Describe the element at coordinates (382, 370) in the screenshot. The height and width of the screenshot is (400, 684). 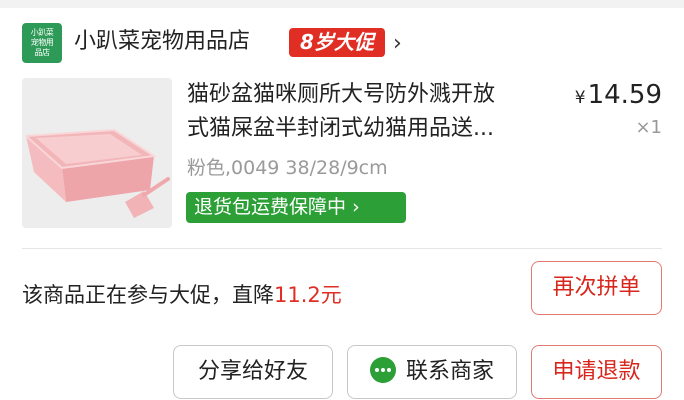
I see `chat-icon` at that location.